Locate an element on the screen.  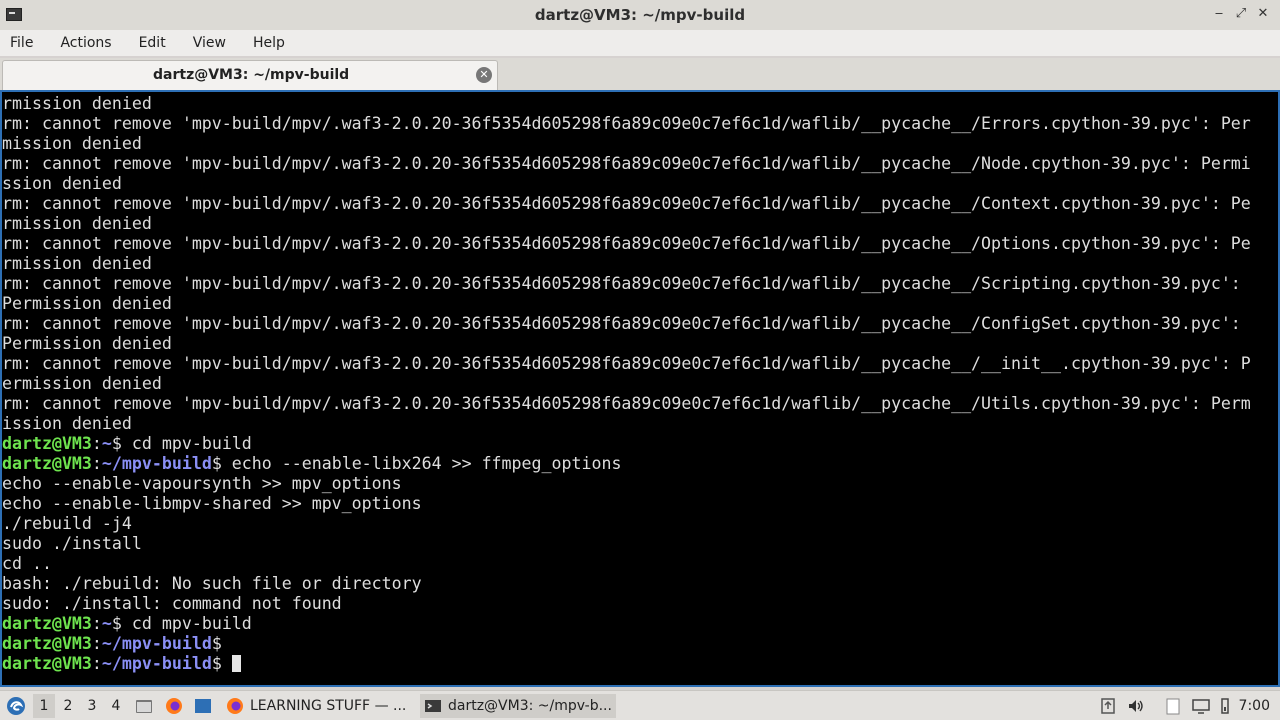
terminal-line: echo --enable-vapoursynth >> mpv_options is located at coordinates (626, 484).